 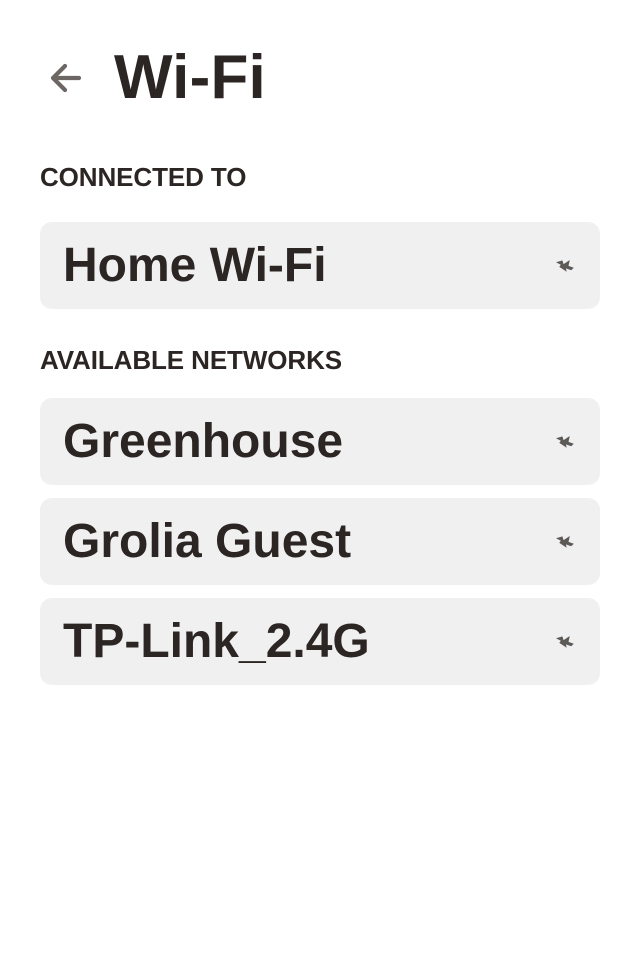 I want to click on network-name: TP-Link_2.4G, so click(x=216, y=641).